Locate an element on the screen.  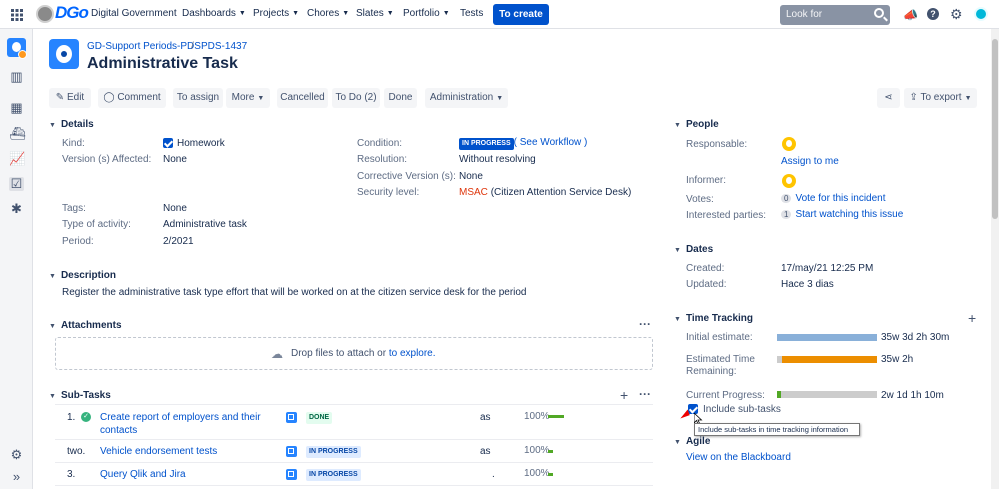
issues-icon: ☑ is located at coordinates (16, 184).